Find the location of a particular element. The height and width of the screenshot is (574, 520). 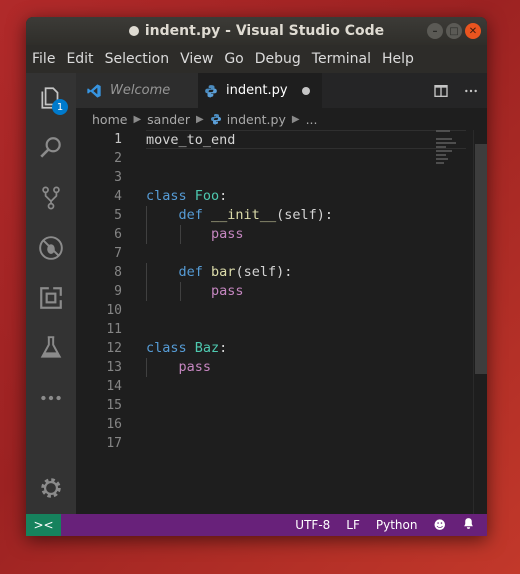

code-line: def __init__(self): is located at coordinates (306, 215).